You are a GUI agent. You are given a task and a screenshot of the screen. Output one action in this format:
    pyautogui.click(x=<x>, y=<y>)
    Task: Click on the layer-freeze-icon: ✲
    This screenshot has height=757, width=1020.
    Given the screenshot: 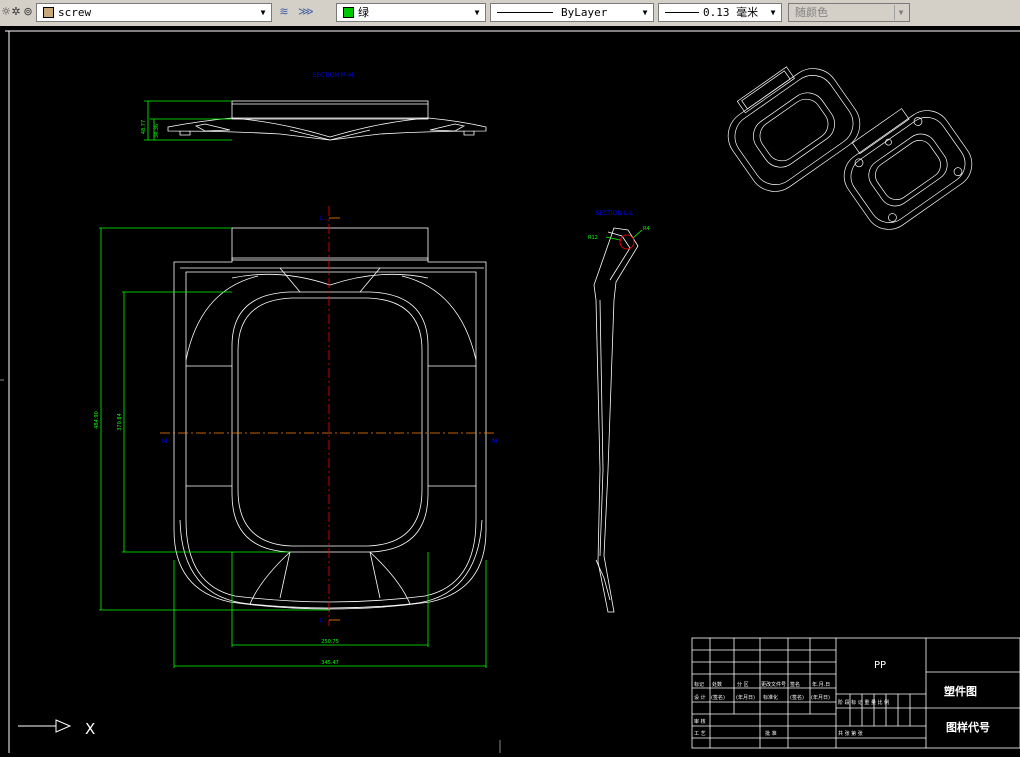 What is the action you would take?
    pyautogui.click(x=16, y=12)
    